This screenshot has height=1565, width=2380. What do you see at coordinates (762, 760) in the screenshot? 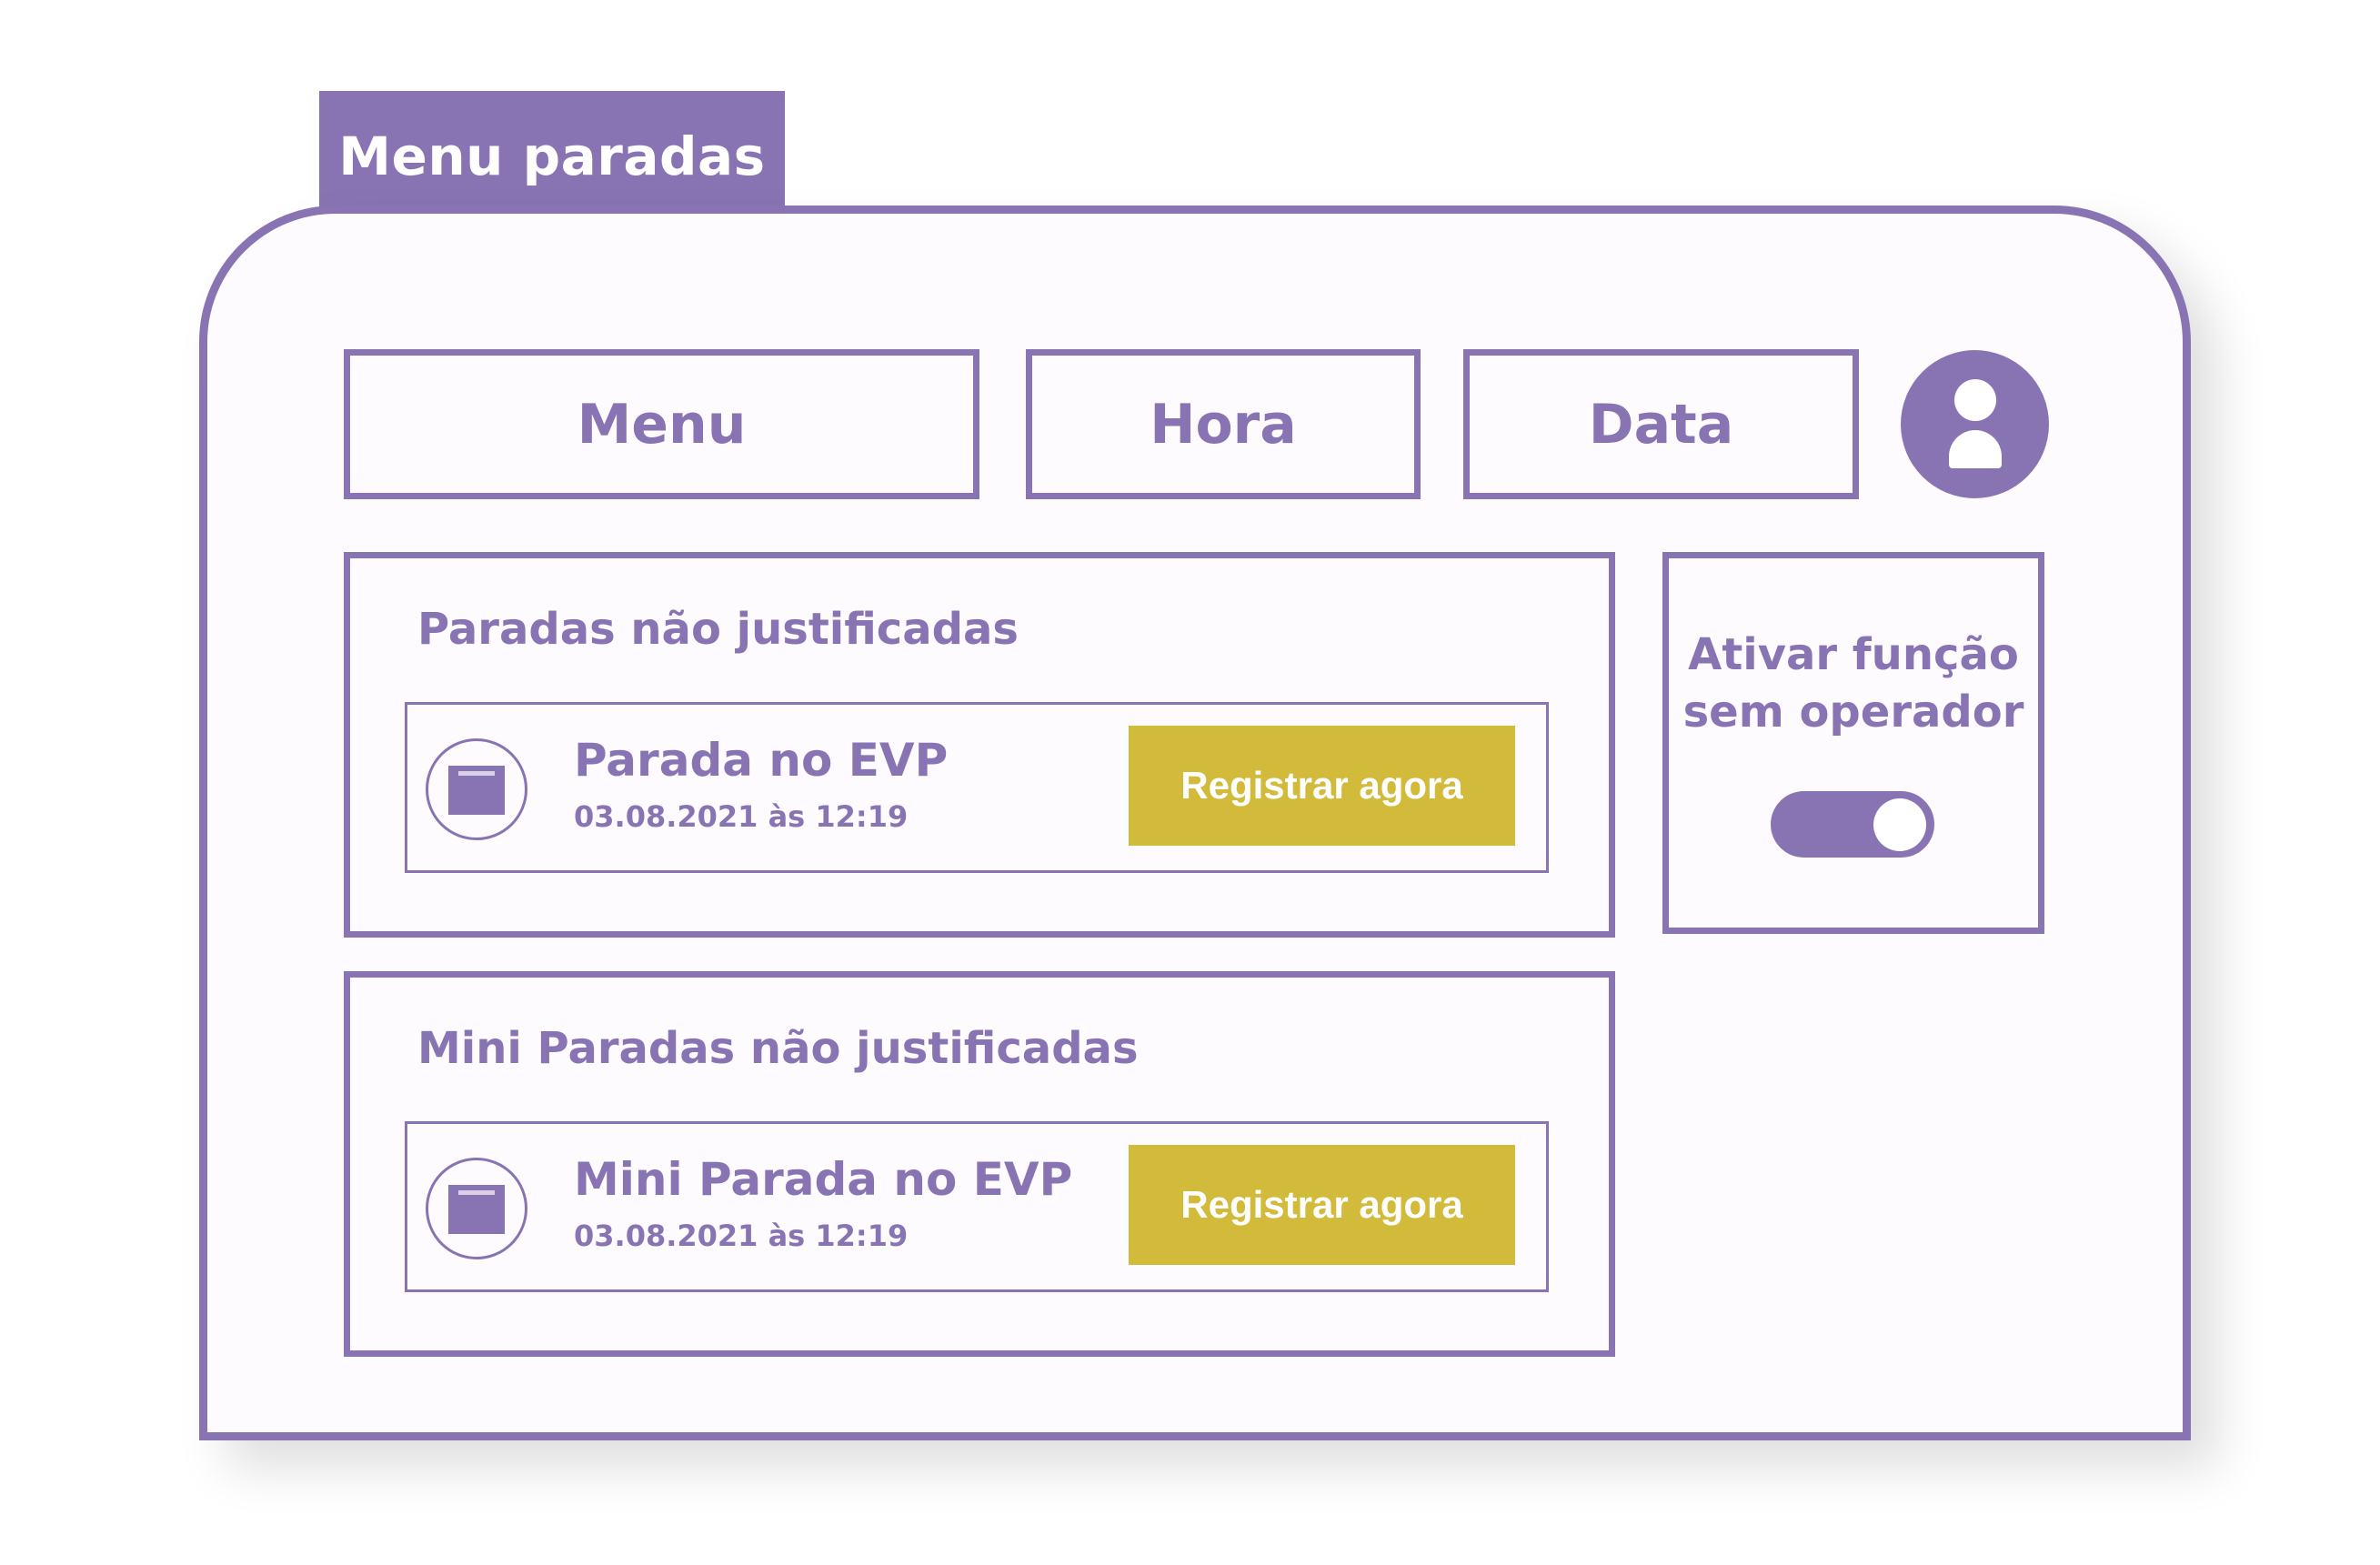
I see `parada-item-title: Parada no EVP` at bounding box center [762, 760].